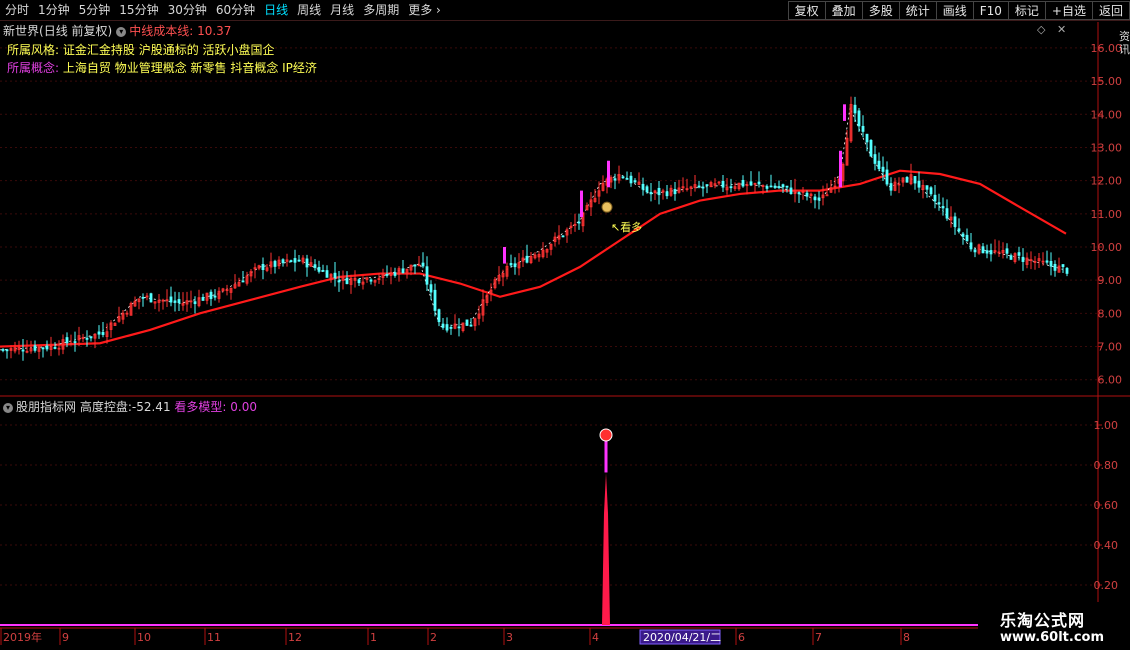  What do you see at coordinates (1106, 425) in the screenshot?
I see `indicator-tick-label: 1.00` at bounding box center [1106, 425].